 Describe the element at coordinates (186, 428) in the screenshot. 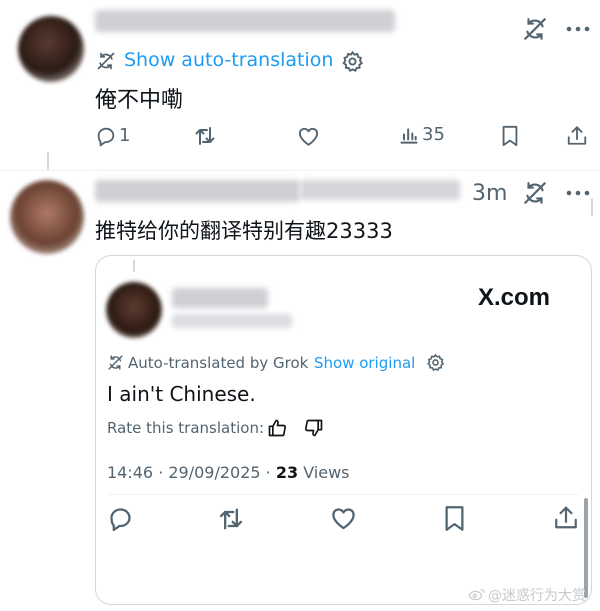

I see `rate-translation-label: Rate this translation:` at that location.